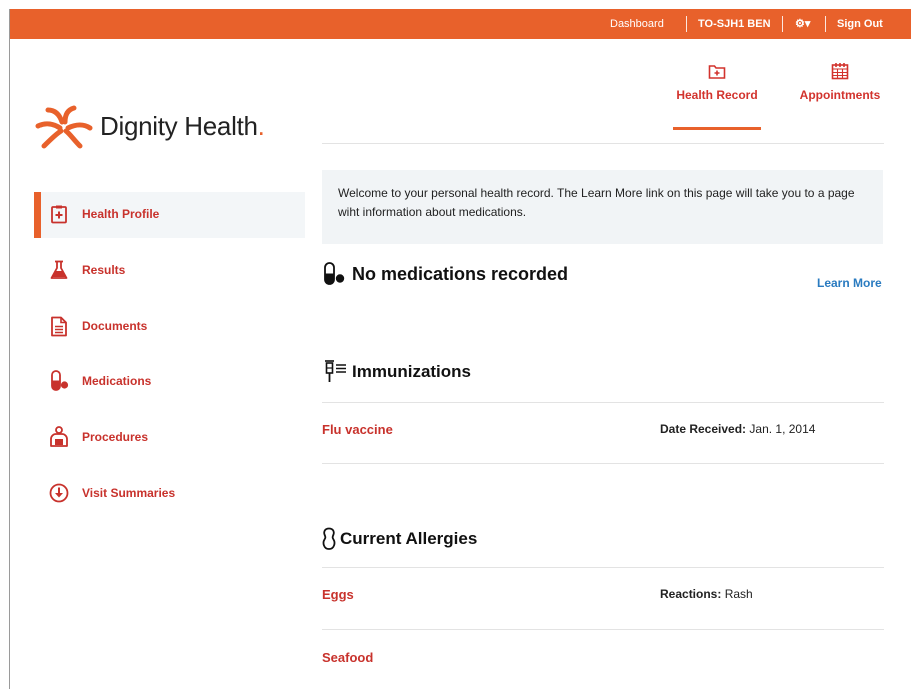 This screenshot has height=689, width=911. I want to click on dignity-health-logo: Dignity Health., so click(169, 127).